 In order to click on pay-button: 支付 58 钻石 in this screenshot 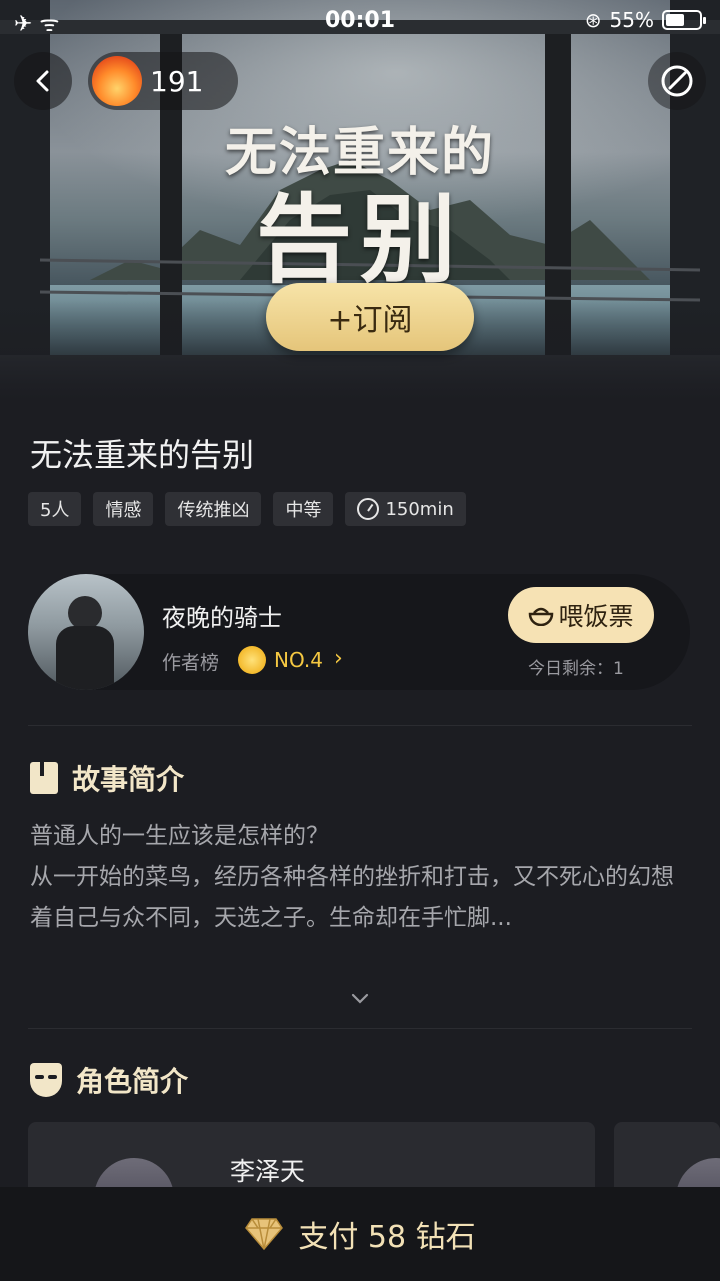, I will do `click(360, 1234)`.